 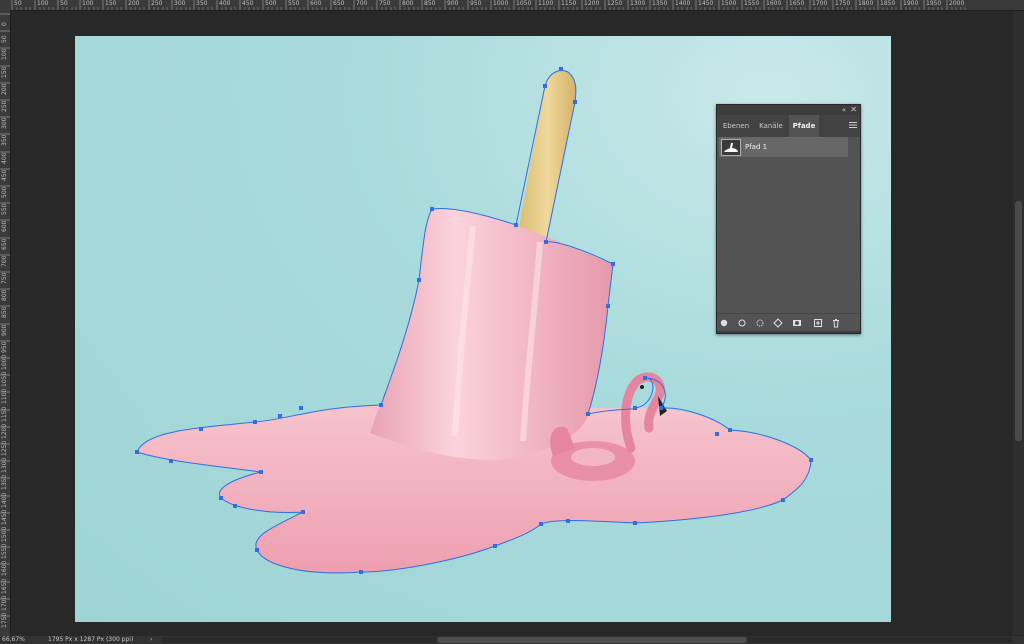 I want to click on tab-kanaele: Kanäle, so click(x=771, y=126).